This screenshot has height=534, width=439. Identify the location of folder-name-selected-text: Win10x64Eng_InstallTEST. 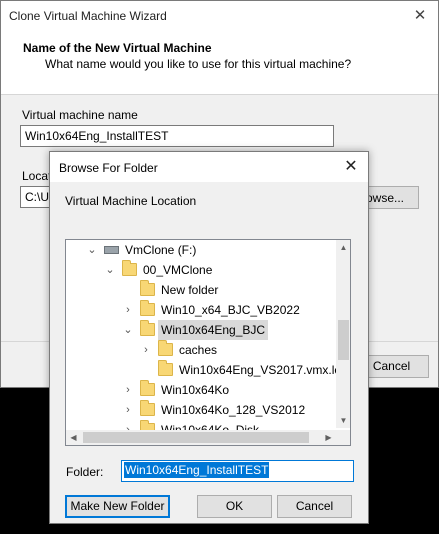
(197, 470).